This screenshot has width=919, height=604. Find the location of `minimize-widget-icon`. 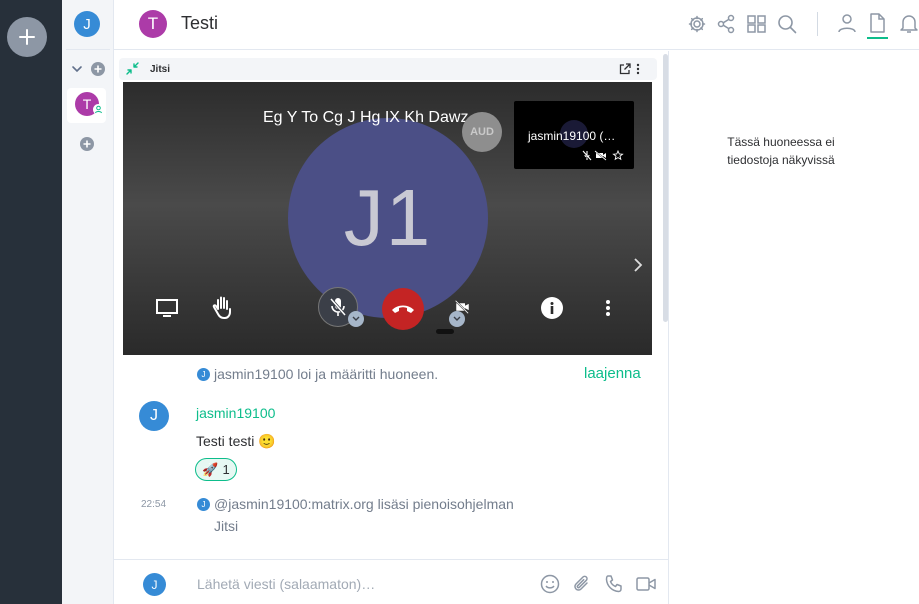

minimize-widget-icon is located at coordinates (132, 68).